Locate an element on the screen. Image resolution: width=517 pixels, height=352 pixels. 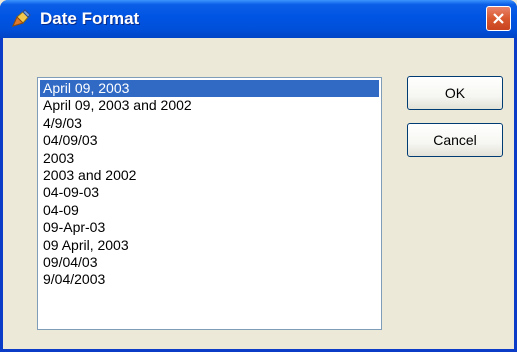
dialog-title: Date Format is located at coordinates (90, 18).